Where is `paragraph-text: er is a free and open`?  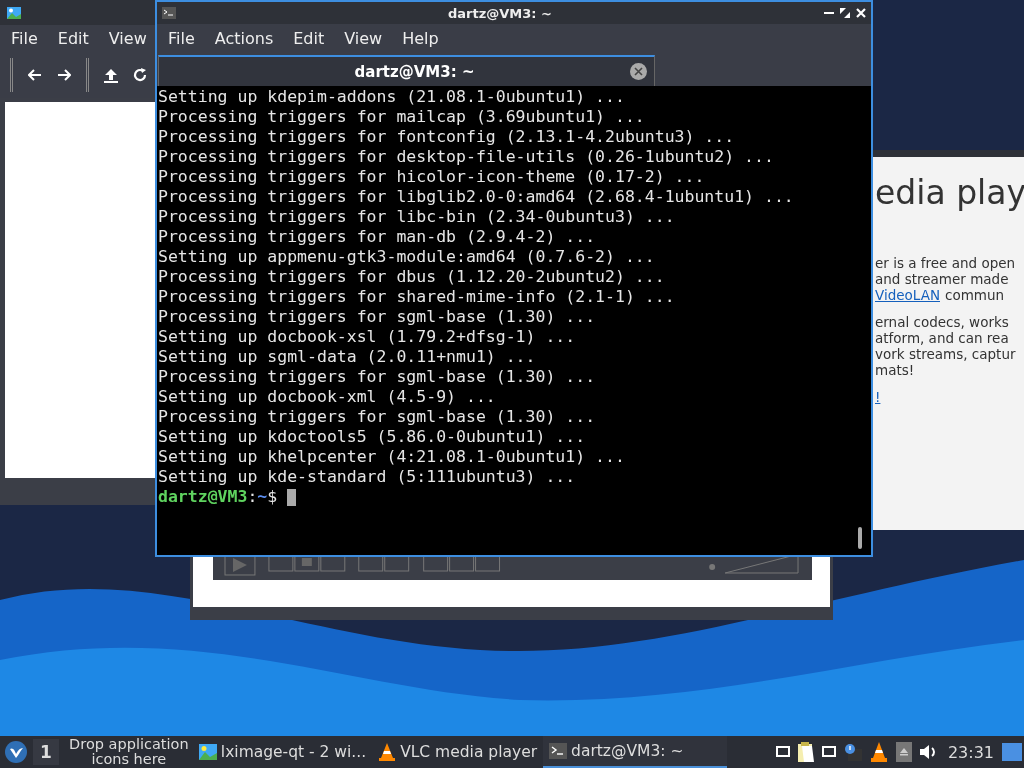
paragraph-text: er is a free and open is located at coordinates (945, 263).